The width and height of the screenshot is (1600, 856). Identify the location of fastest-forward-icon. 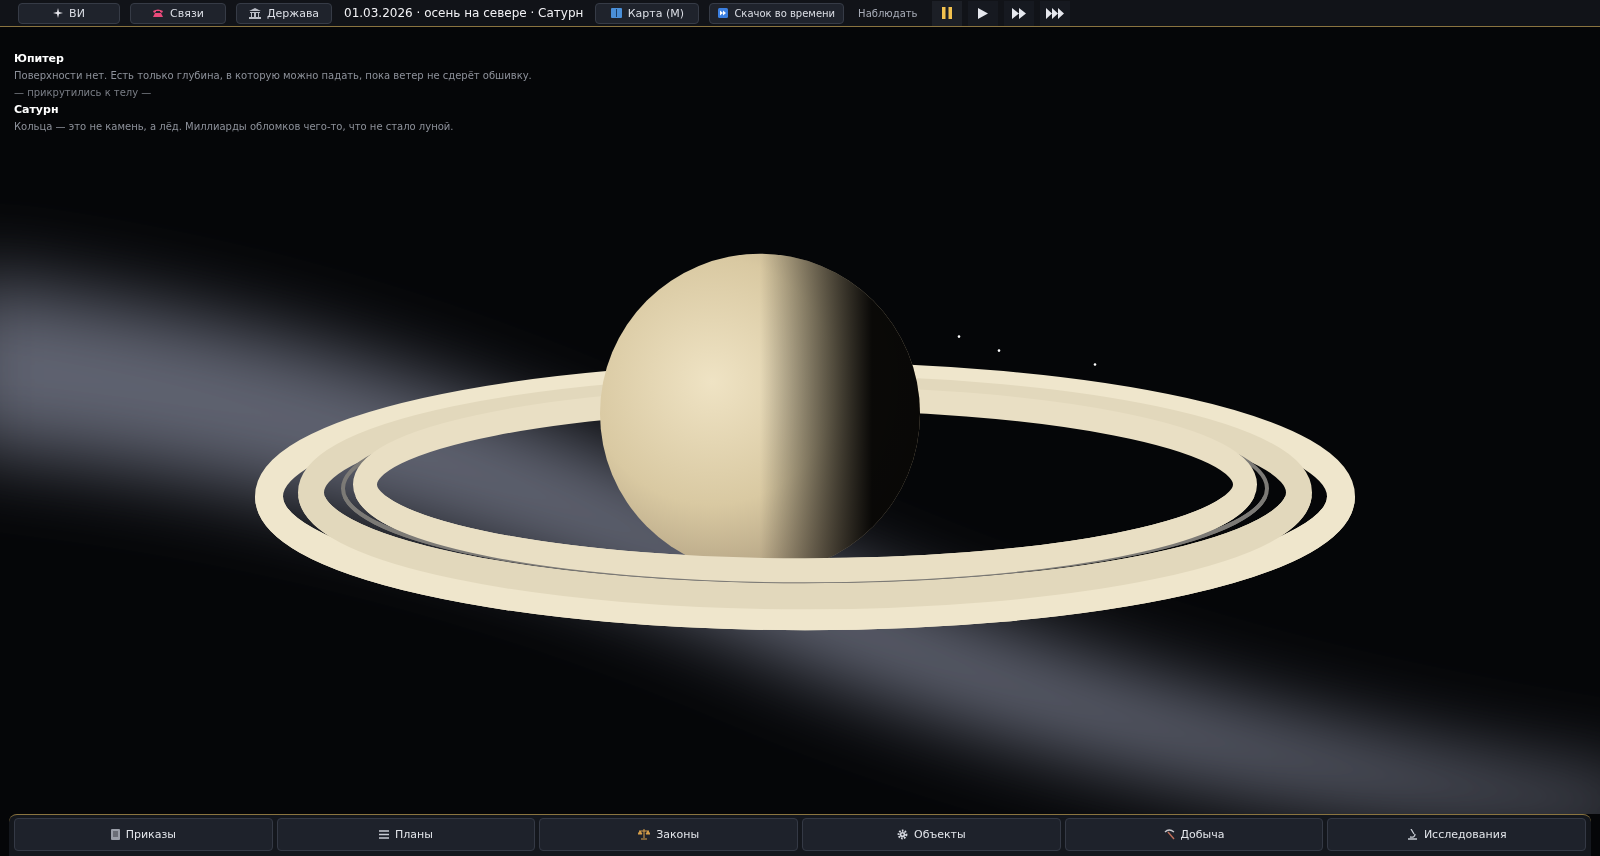
(1054, 13).